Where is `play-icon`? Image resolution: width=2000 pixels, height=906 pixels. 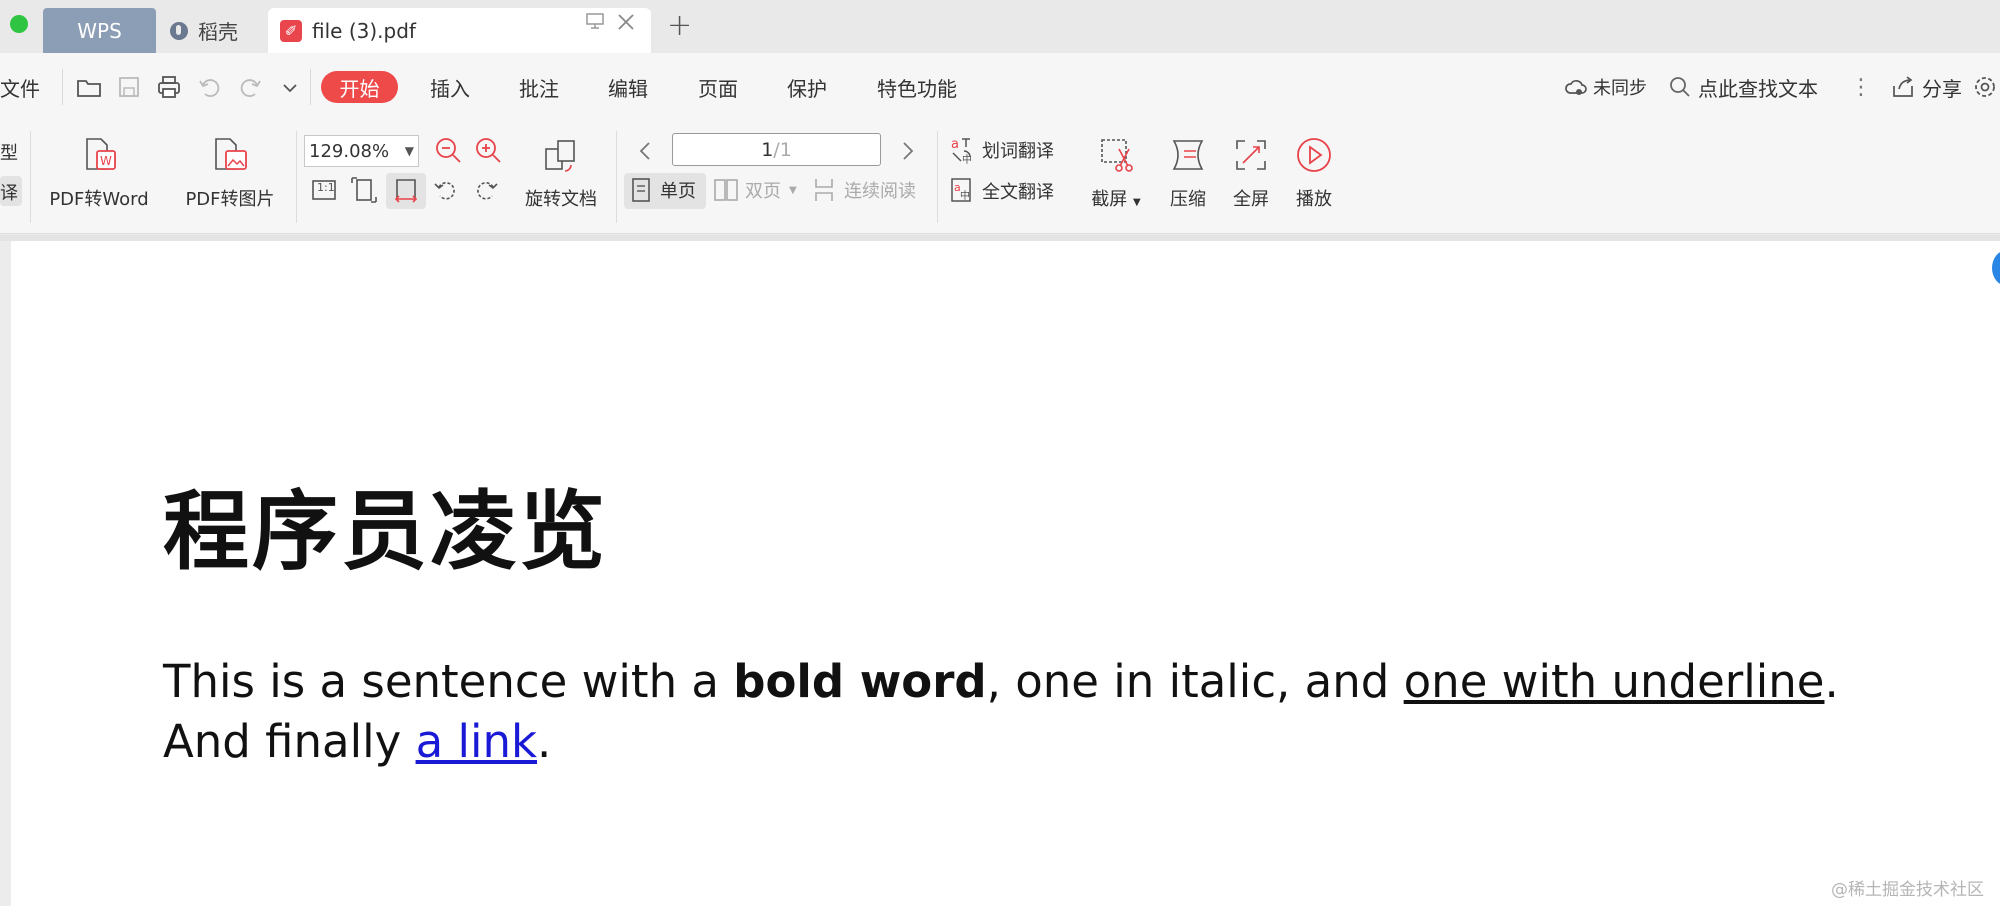 play-icon is located at coordinates (1314, 155).